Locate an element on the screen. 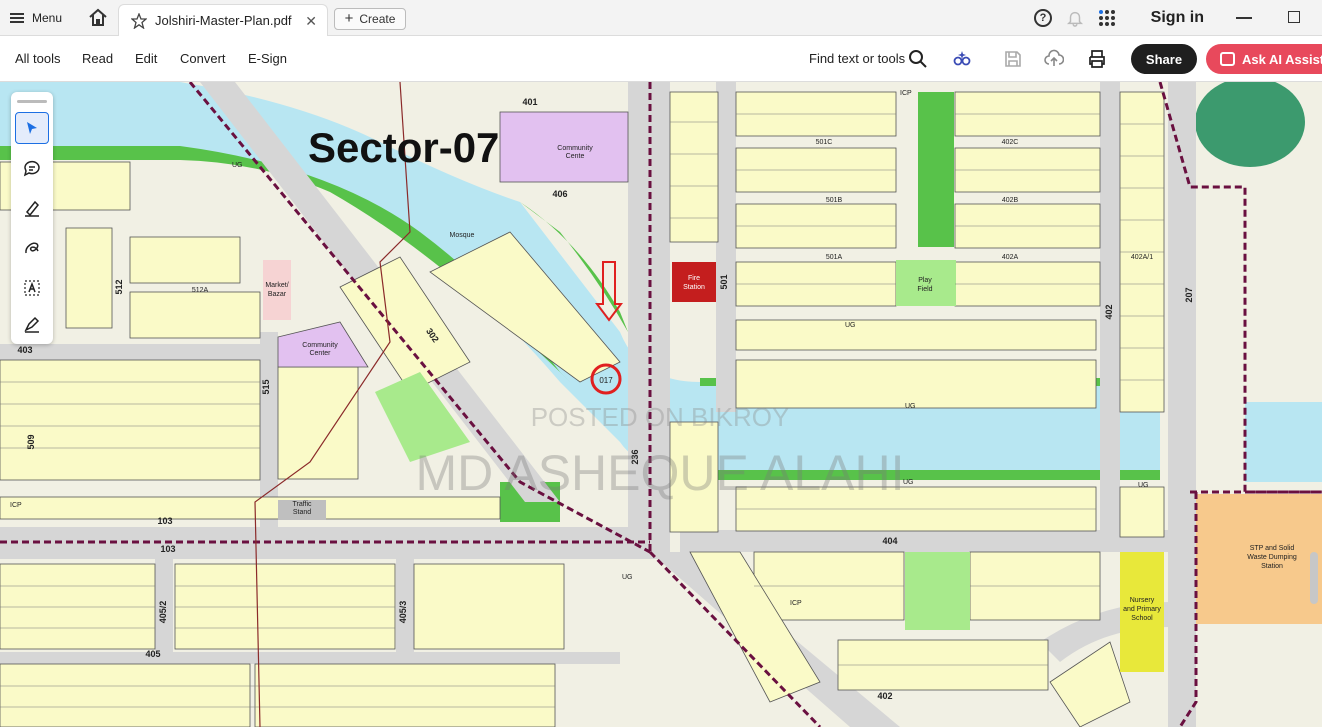 This screenshot has width=1322, height=727. highlight-tool is located at coordinates (32, 208).